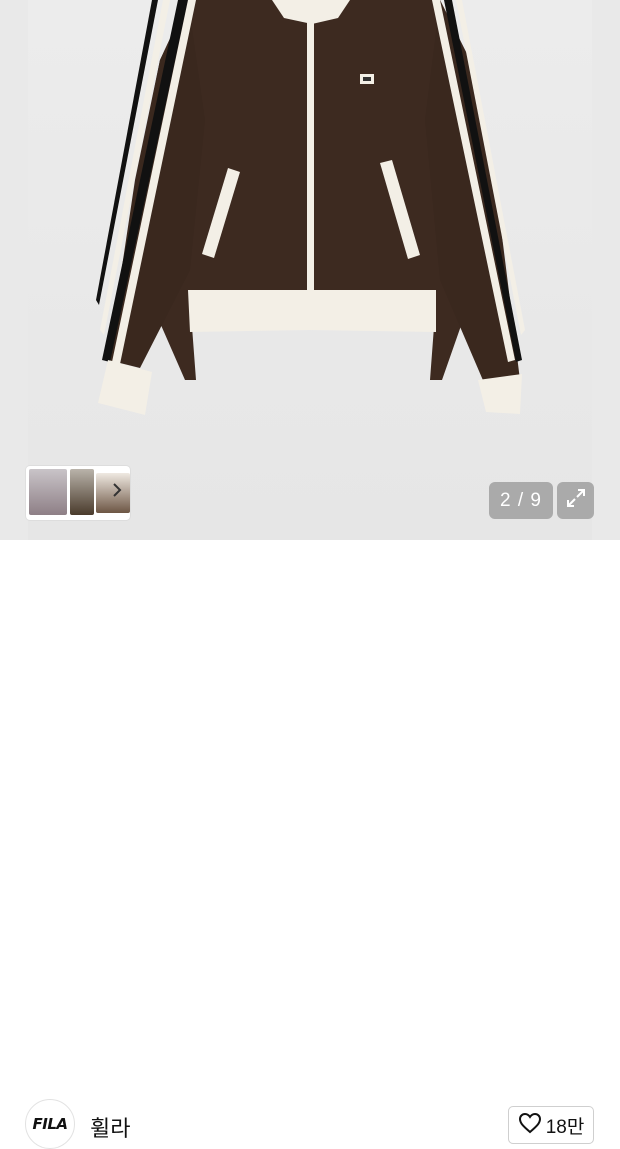 Image resolution: width=620 pixels, height=1149 pixels. Describe the element at coordinates (565, 1127) in the screenshot. I see `like-count: 18만` at that location.